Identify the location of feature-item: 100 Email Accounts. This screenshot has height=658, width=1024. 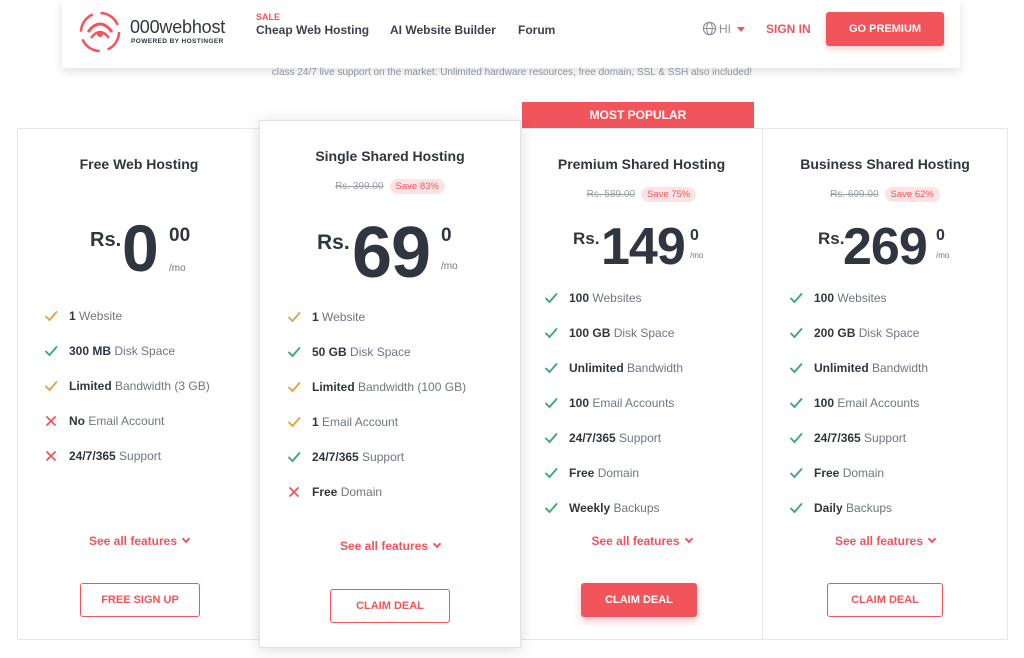
(613, 412).